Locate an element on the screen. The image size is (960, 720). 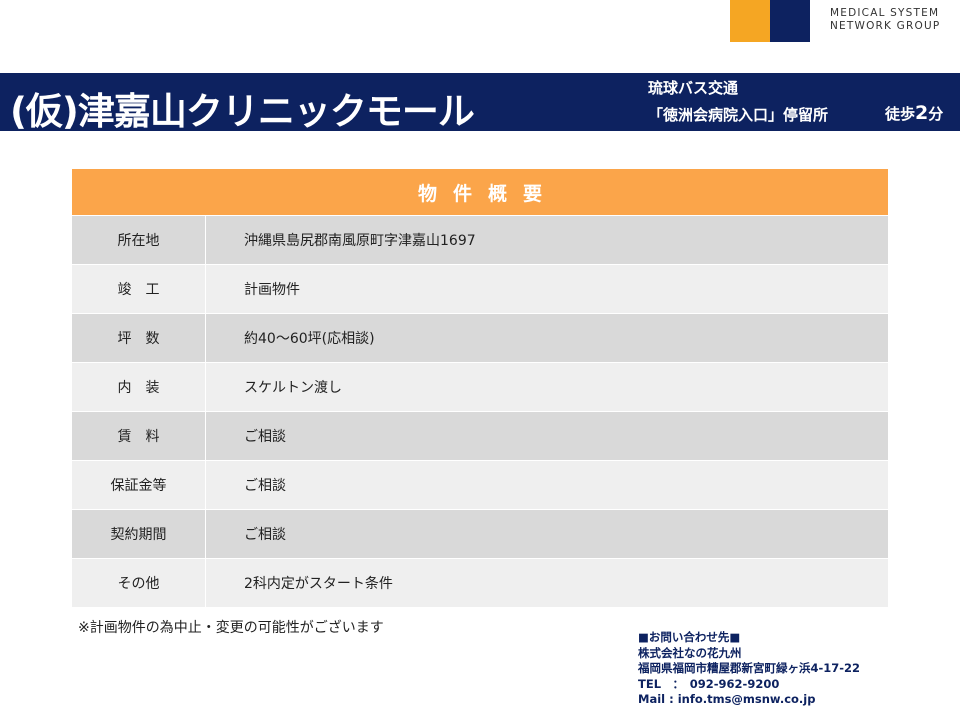
contact-address: 福岡県福岡市糟屋郡新宮町緑ヶ浜4-17-22 is located at coordinates (749, 668).